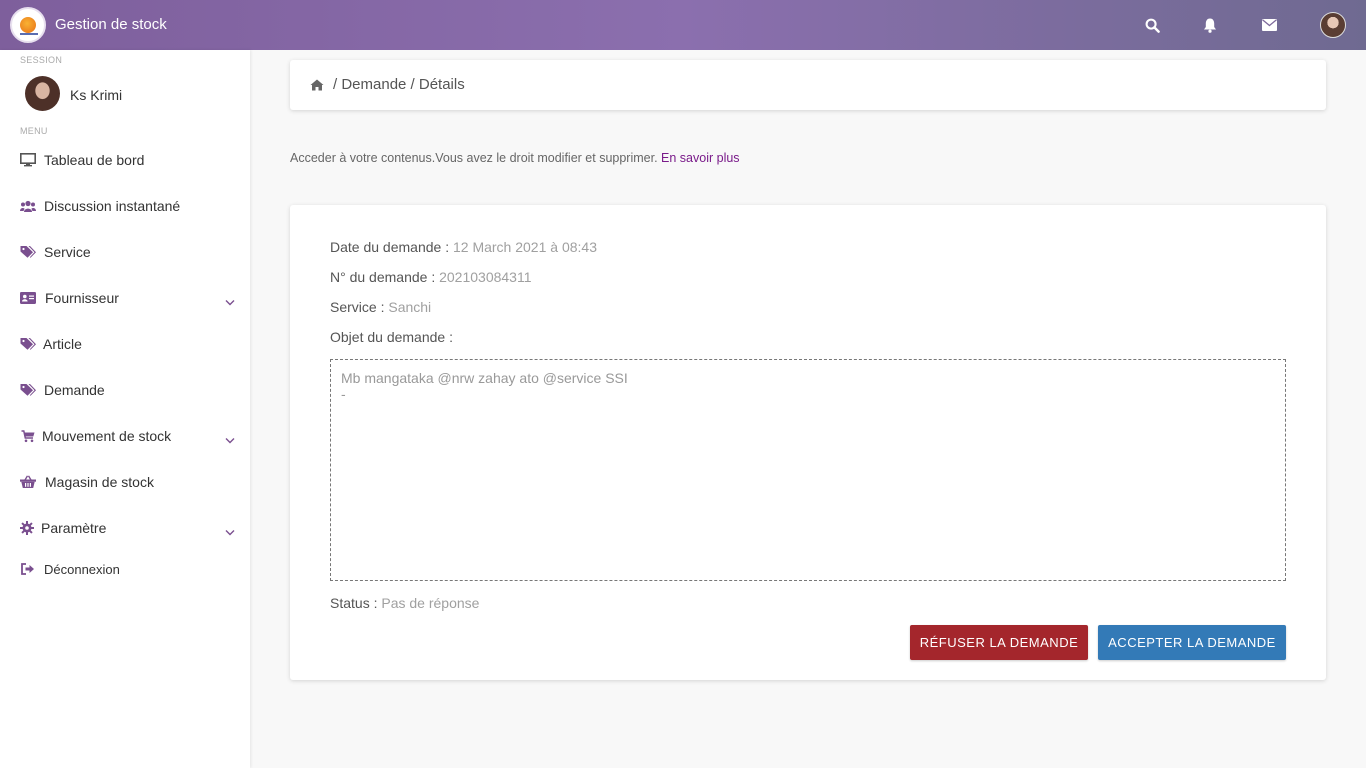 This screenshot has width=1366, height=768. What do you see at coordinates (74, 390) in the screenshot?
I see `sidebar-item-label: Demande` at bounding box center [74, 390].